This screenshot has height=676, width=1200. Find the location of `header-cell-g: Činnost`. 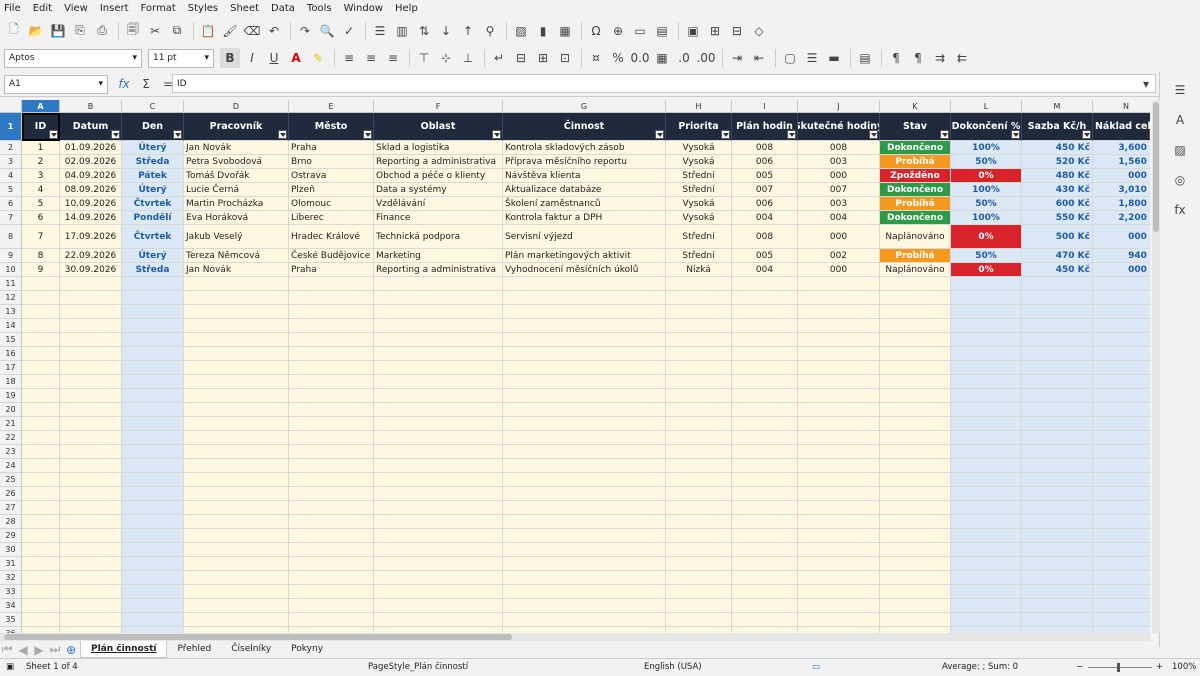

header-cell-g: Činnost is located at coordinates (584, 127).